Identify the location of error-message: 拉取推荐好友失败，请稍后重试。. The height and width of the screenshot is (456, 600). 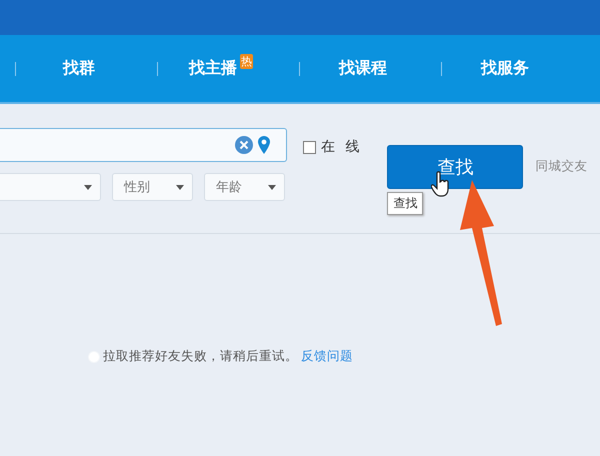
(200, 356).